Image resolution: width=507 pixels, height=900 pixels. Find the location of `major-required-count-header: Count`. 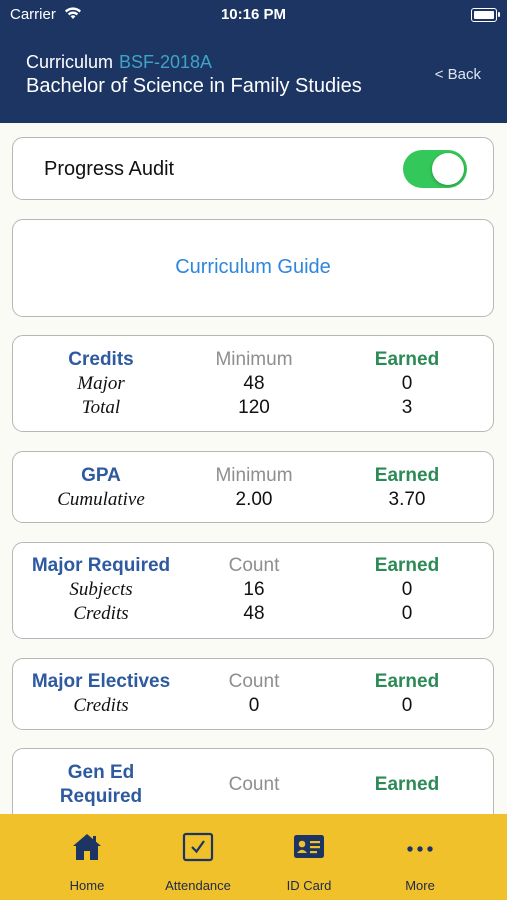

major-required-count-header: Count is located at coordinates (254, 565).